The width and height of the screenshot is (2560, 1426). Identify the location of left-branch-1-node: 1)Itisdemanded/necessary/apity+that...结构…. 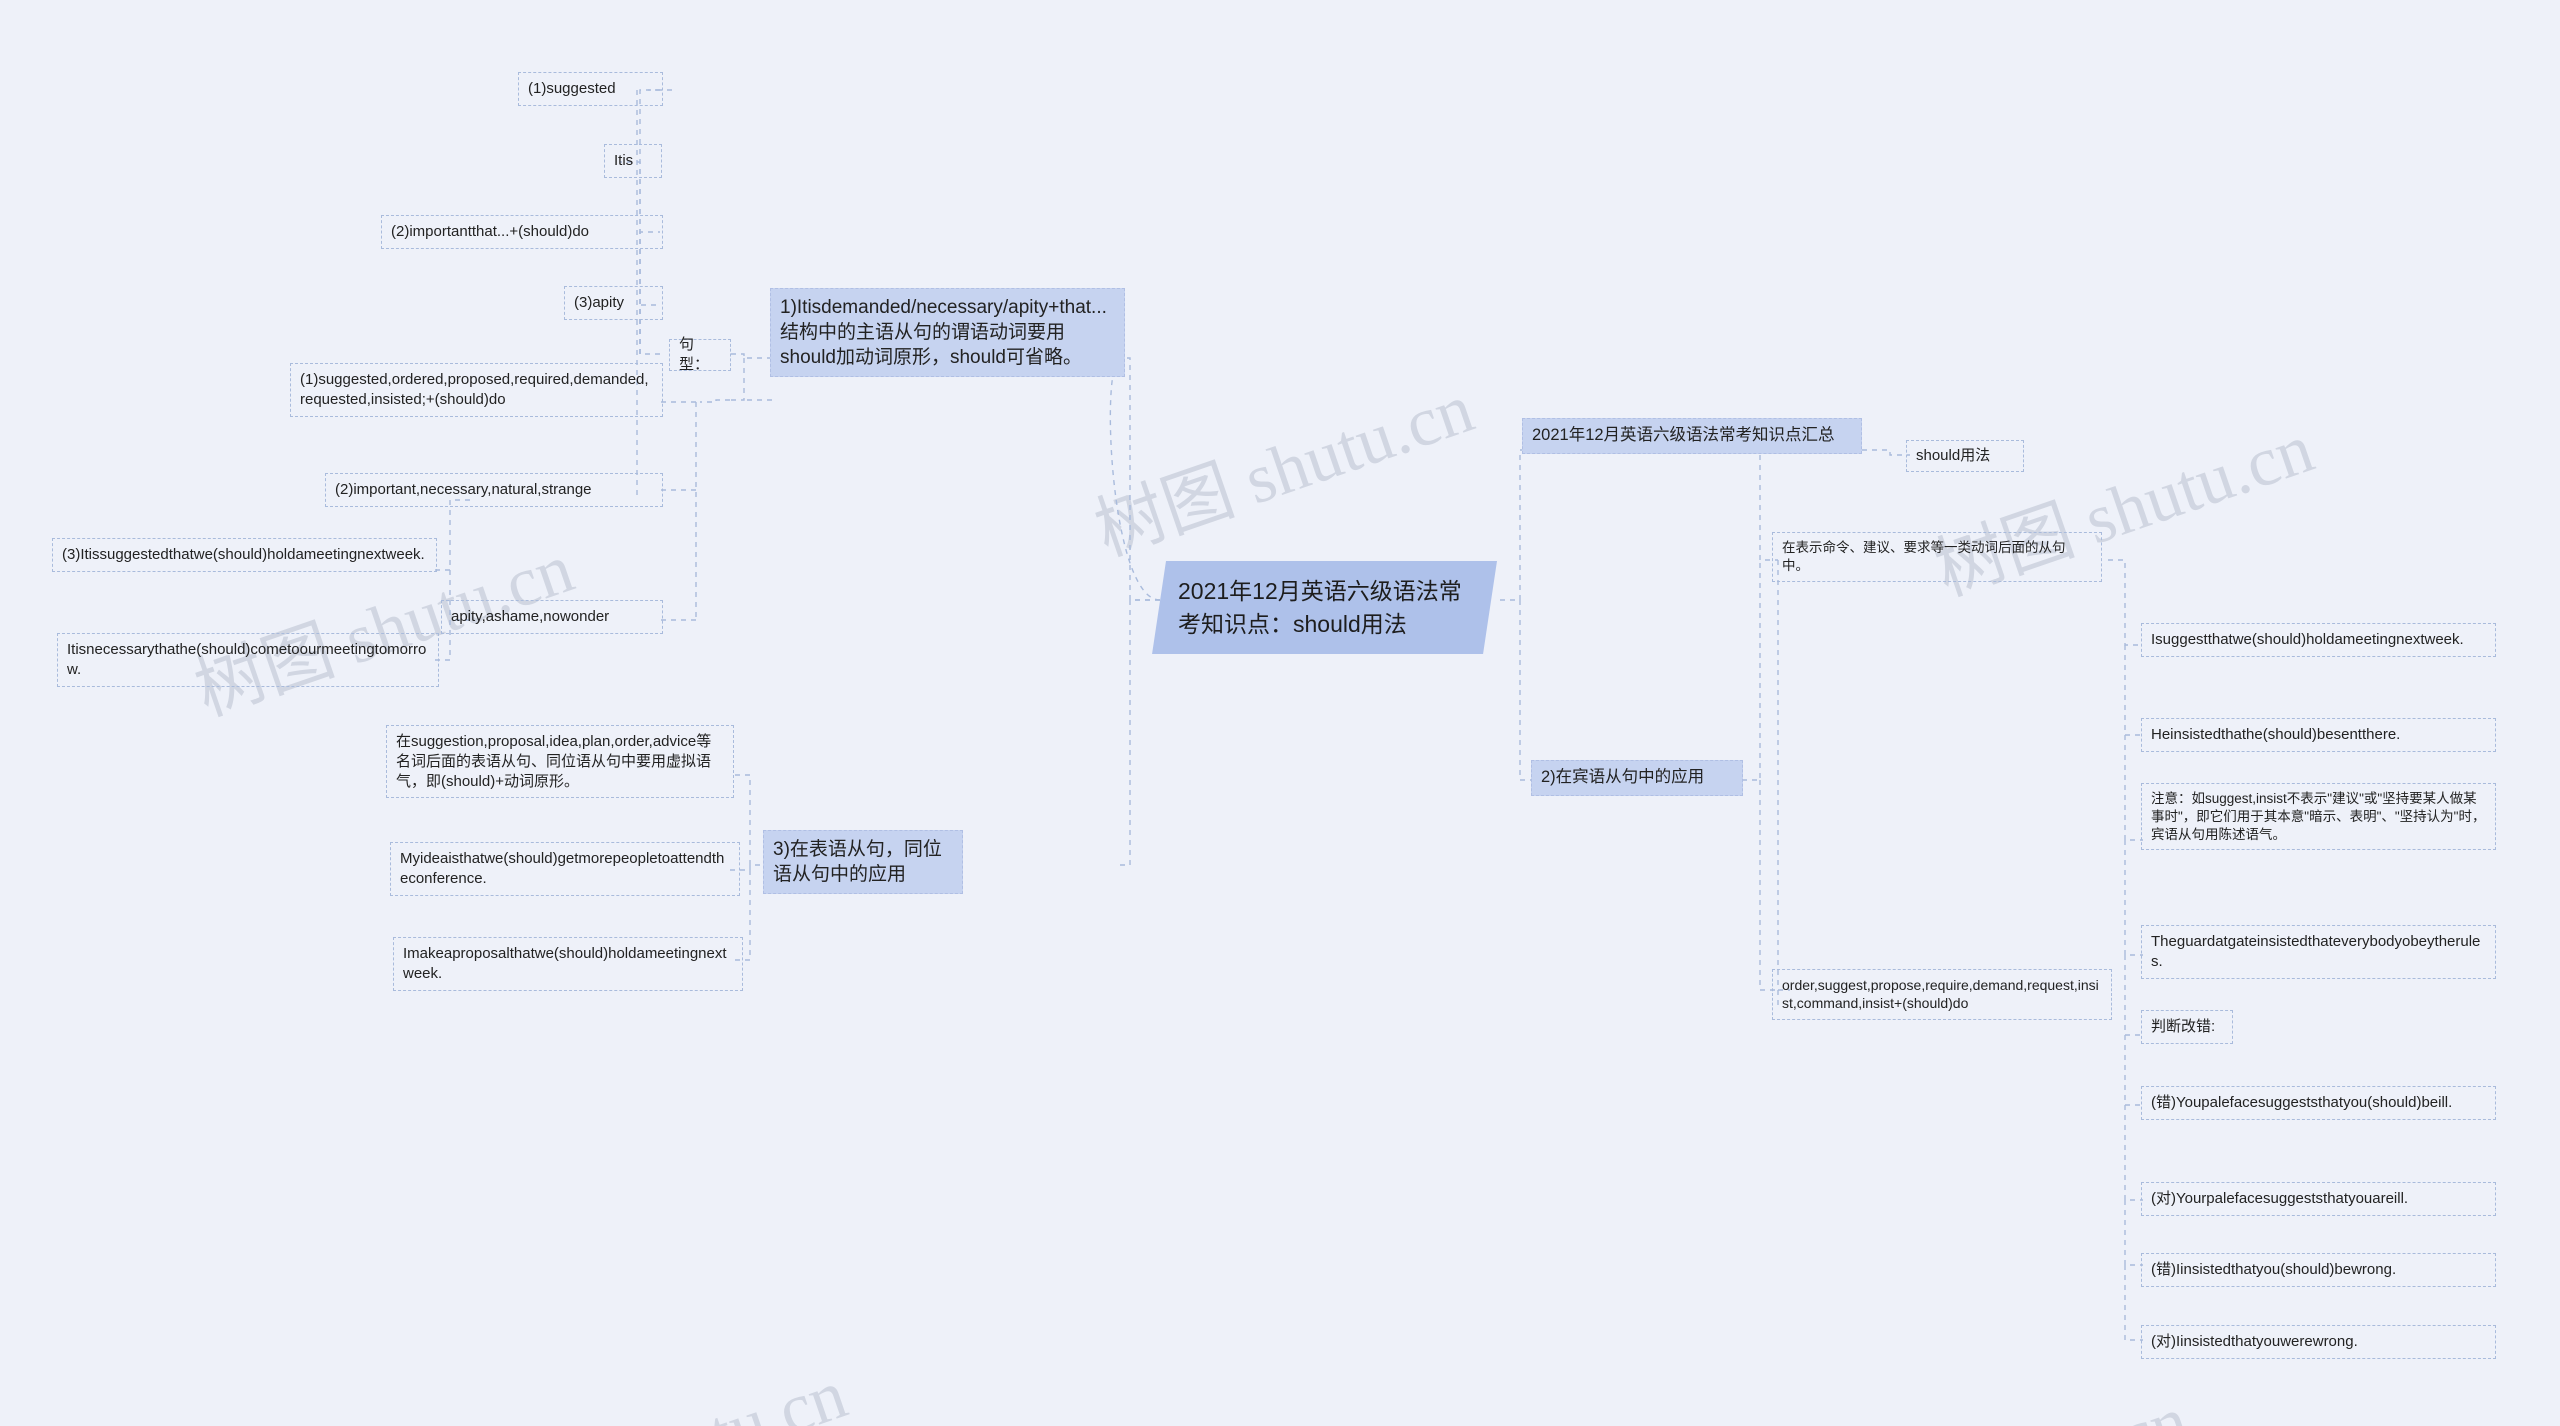
(947, 333).